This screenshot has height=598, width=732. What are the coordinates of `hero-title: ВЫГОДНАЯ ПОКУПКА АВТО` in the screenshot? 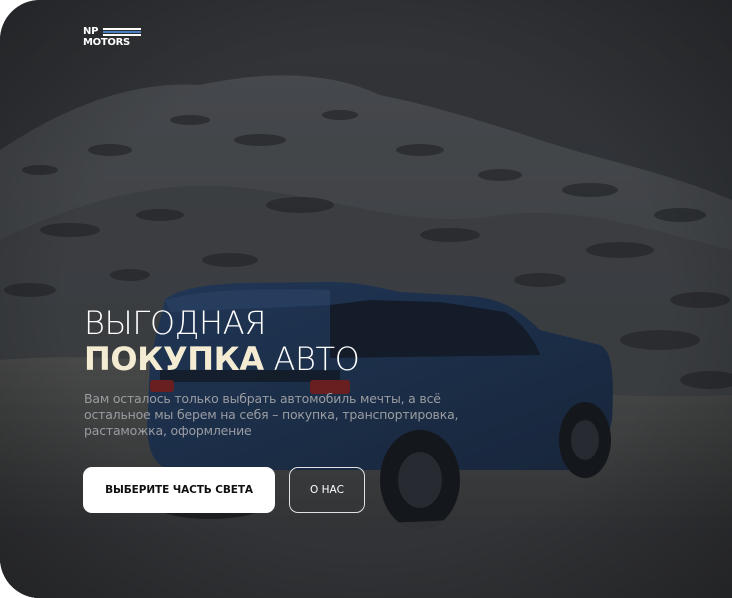 It's located at (222, 341).